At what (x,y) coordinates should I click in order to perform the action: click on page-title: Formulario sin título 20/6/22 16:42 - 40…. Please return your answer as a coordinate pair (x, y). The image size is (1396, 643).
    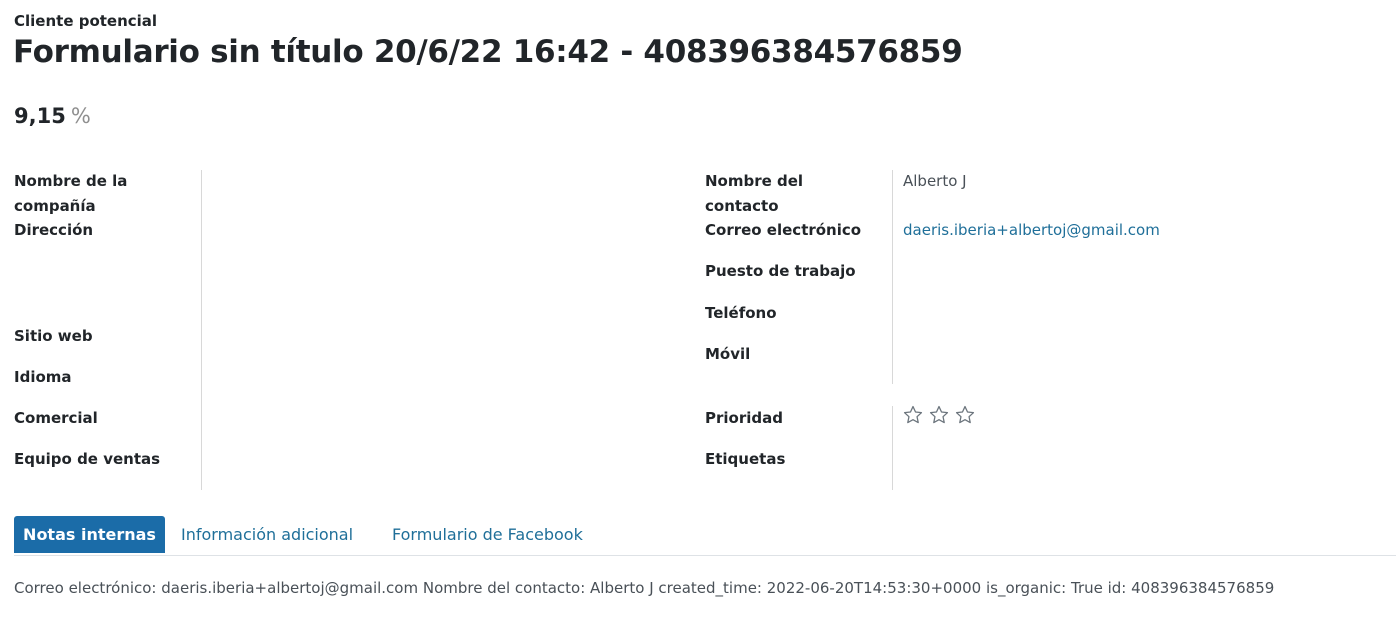
    Looking at the image, I should click on (488, 52).